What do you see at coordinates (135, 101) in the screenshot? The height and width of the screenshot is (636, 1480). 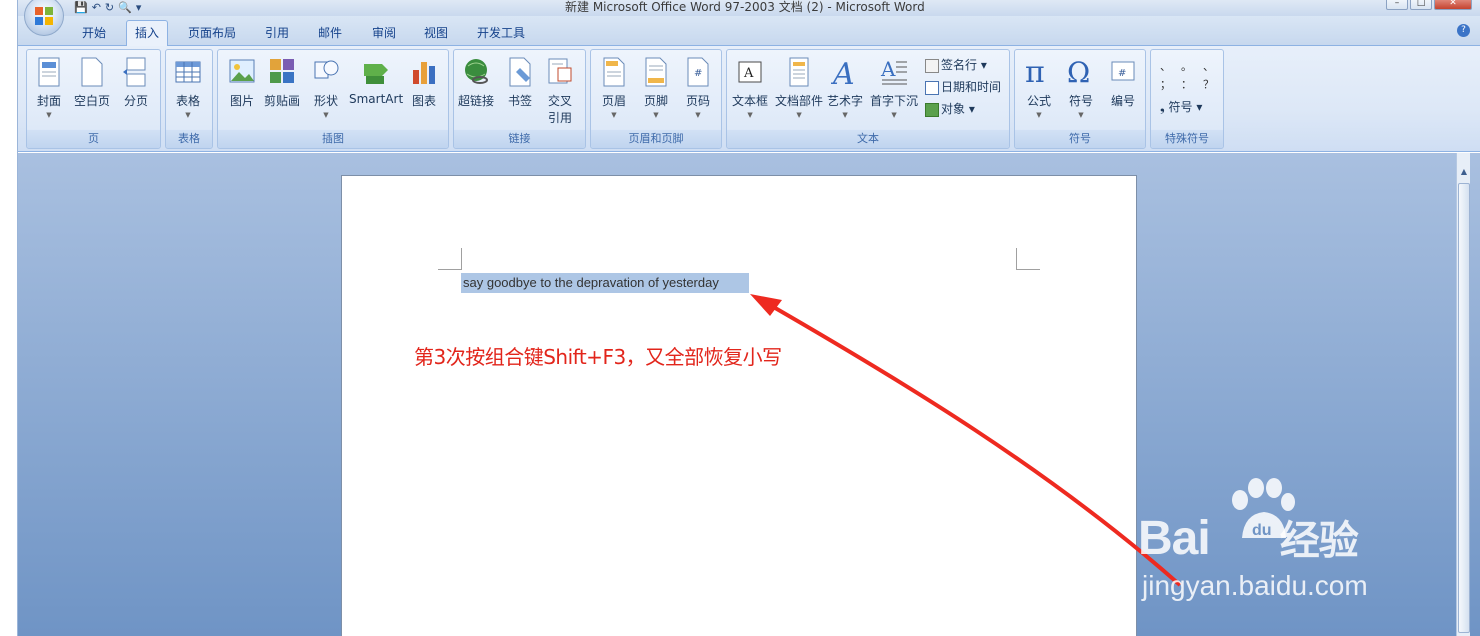 I see `page-break-label: 分页` at bounding box center [135, 101].